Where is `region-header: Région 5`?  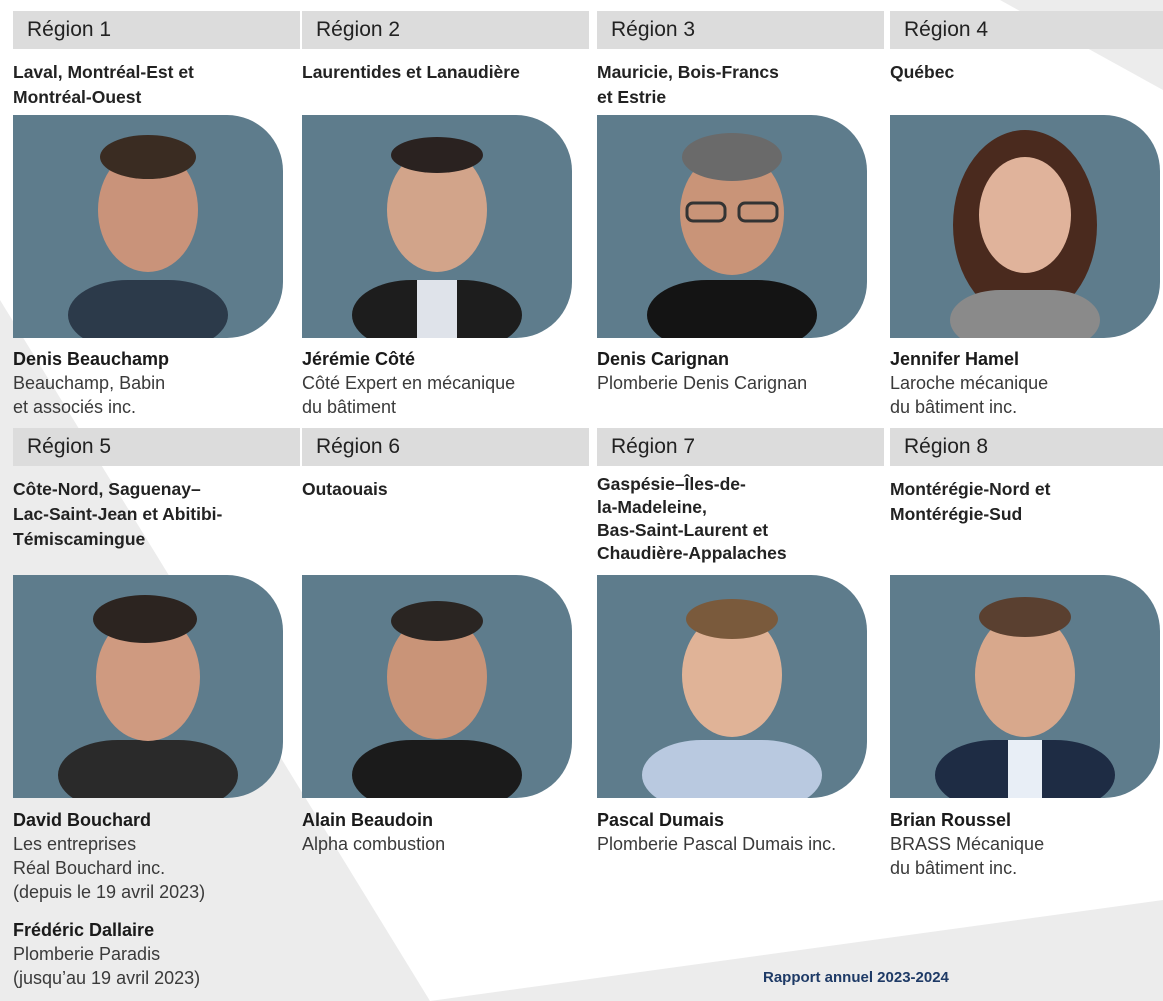
region-header: Région 5 is located at coordinates (156, 447).